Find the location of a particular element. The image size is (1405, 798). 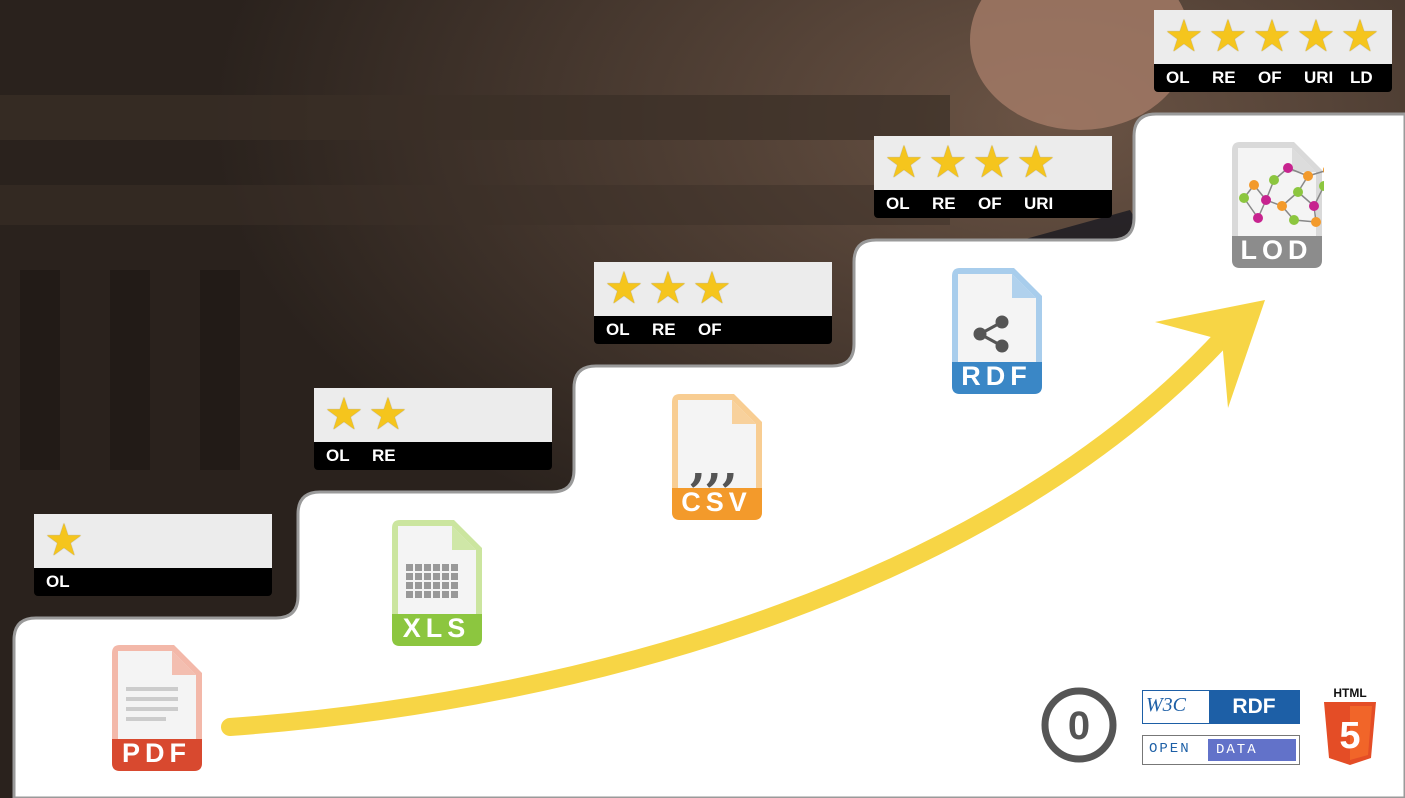

format-label: CSV is located at coordinates (716, 502).